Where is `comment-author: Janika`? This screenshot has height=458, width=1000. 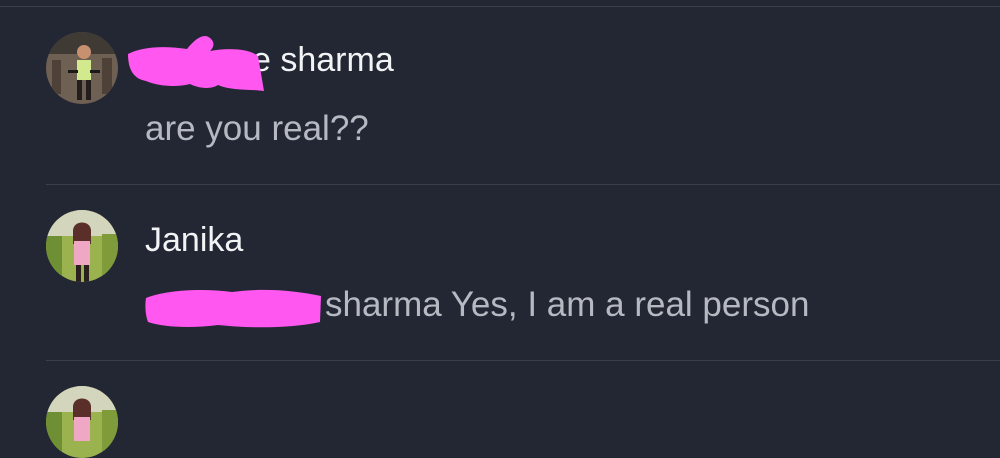
comment-author: Janika is located at coordinates (194, 240).